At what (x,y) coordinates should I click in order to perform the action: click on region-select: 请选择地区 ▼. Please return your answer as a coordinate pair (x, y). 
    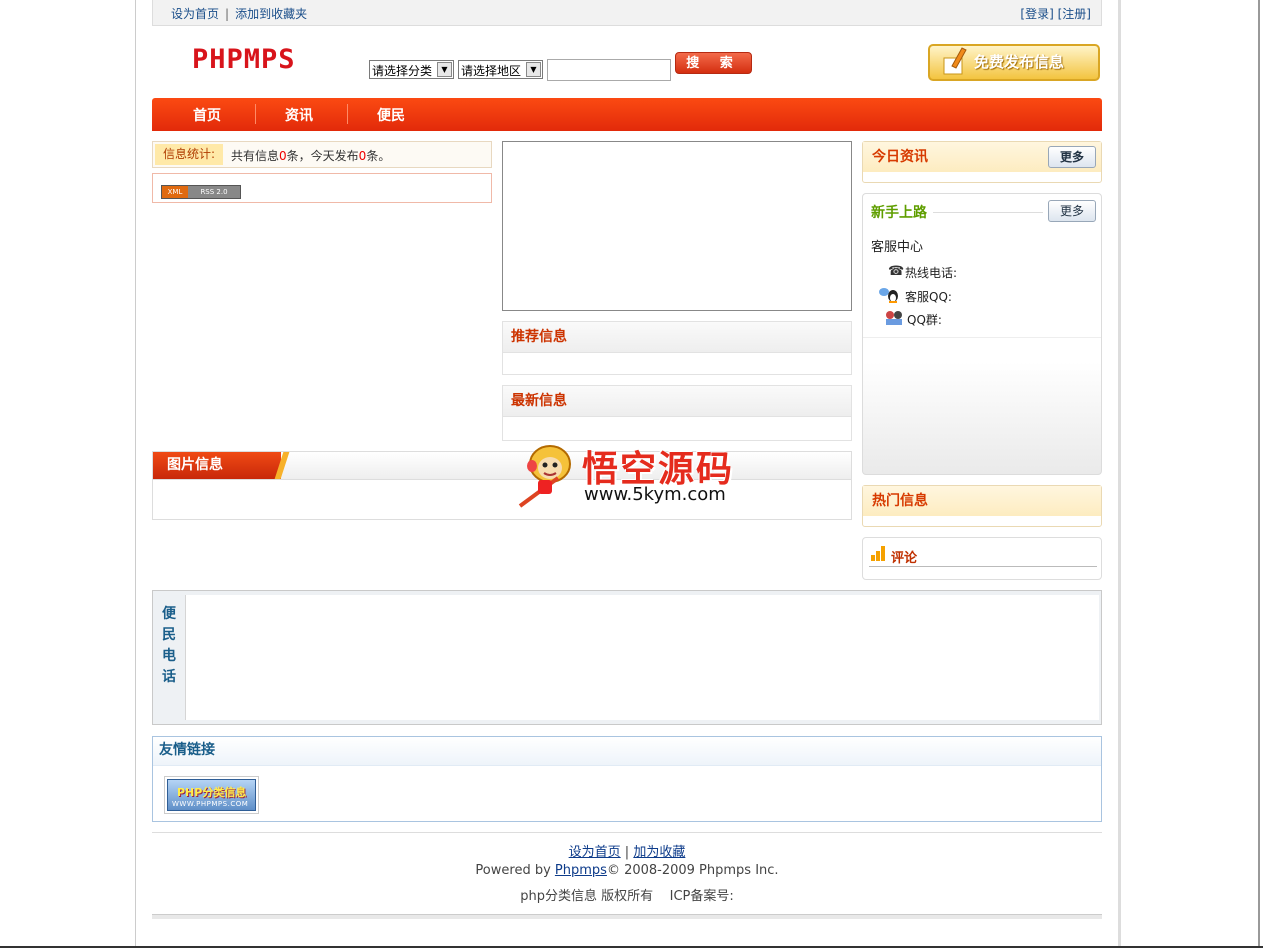
    Looking at the image, I should click on (500, 69).